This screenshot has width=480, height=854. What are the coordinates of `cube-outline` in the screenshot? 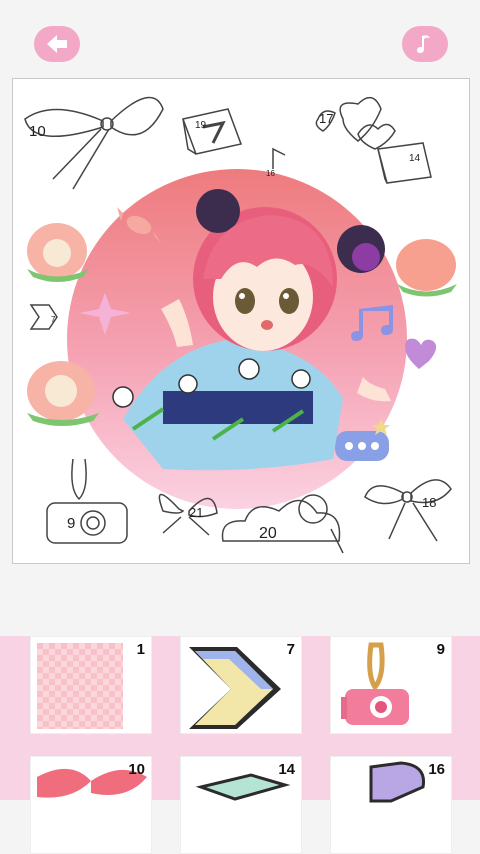 It's located at (212, 131).